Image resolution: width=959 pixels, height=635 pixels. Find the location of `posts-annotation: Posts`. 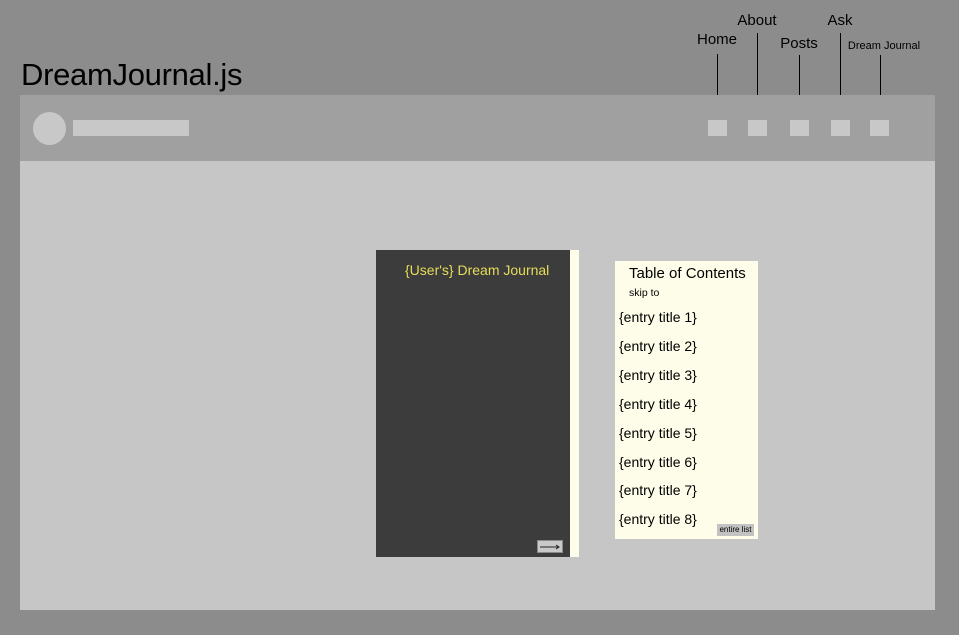

posts-annotation: Posts is located at coordinates (799, 43).